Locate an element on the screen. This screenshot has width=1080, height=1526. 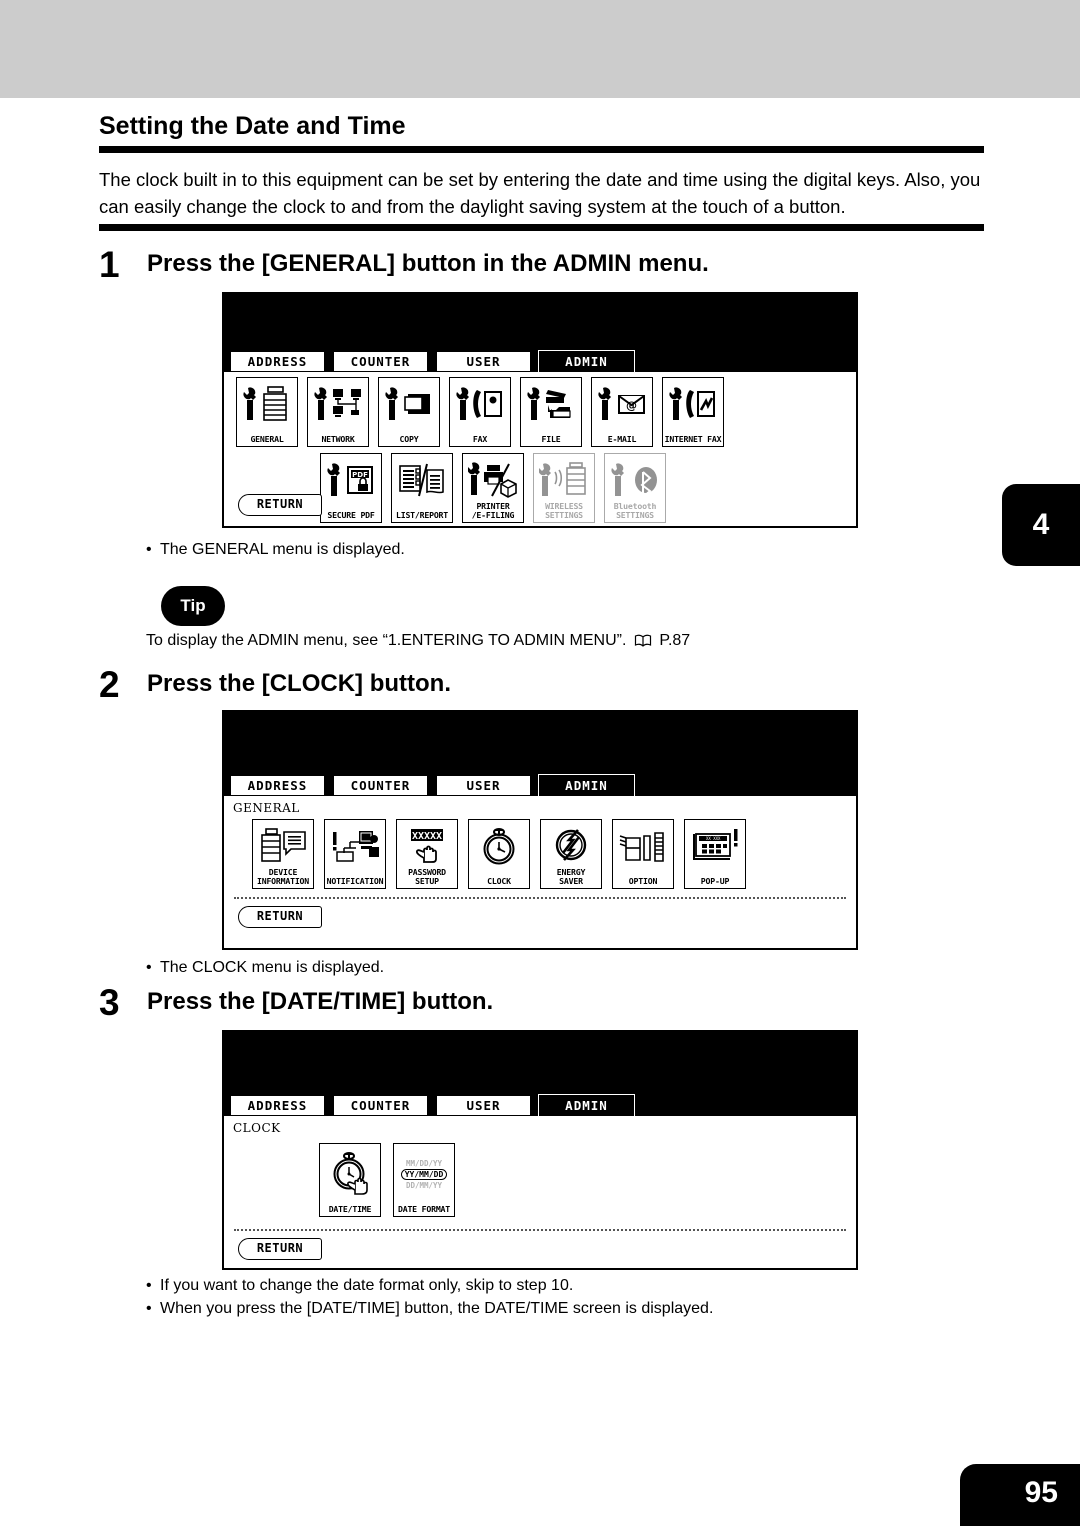
step-3-title: Press the [DATE/TIME] button. is located at coordinates (320, 1001).